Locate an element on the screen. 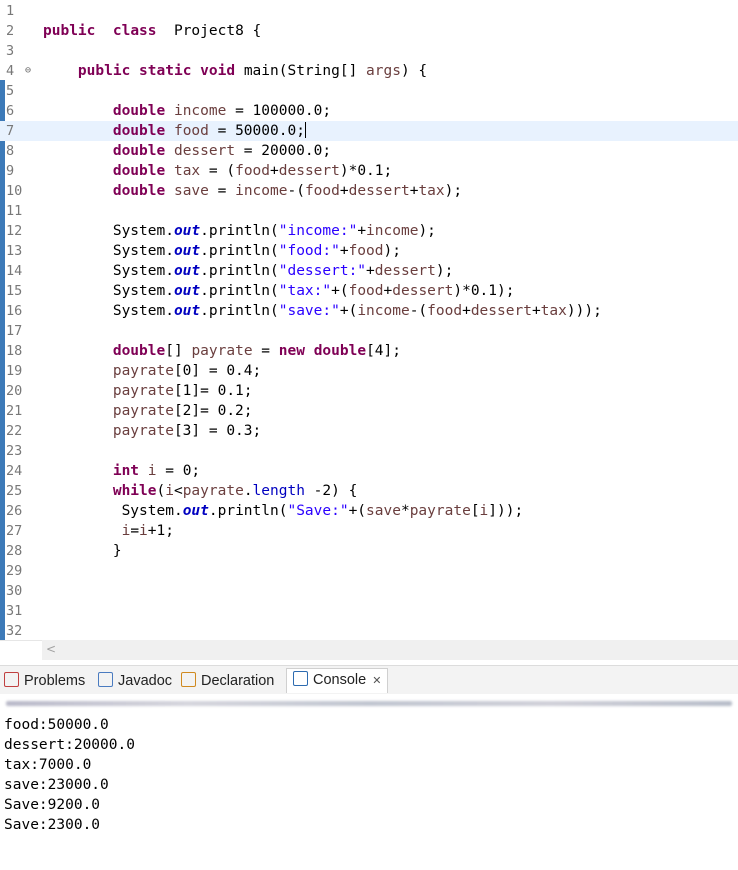  line-number: 16 is located at coordinates (14, 311).